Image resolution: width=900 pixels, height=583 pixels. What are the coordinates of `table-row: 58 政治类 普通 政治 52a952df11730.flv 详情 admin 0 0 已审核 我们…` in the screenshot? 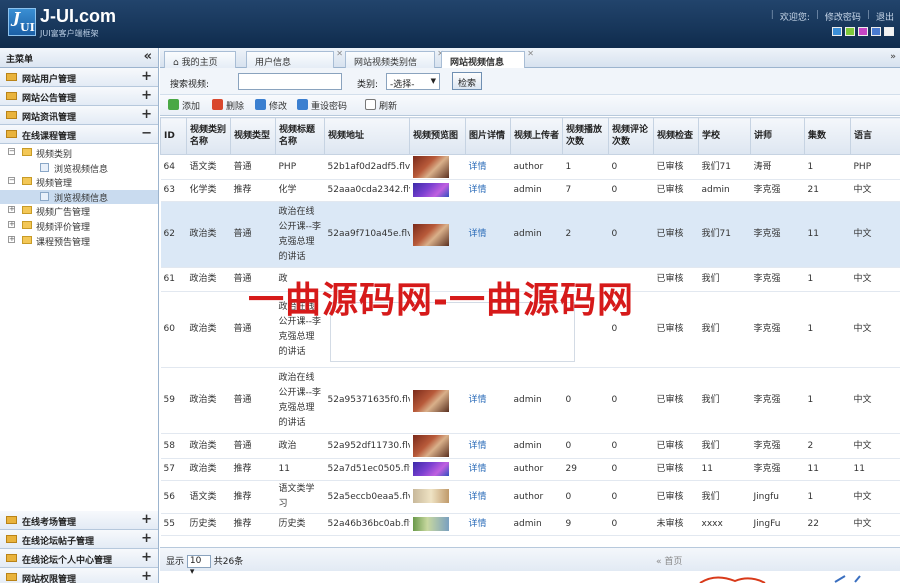 It's located at (530, 446).